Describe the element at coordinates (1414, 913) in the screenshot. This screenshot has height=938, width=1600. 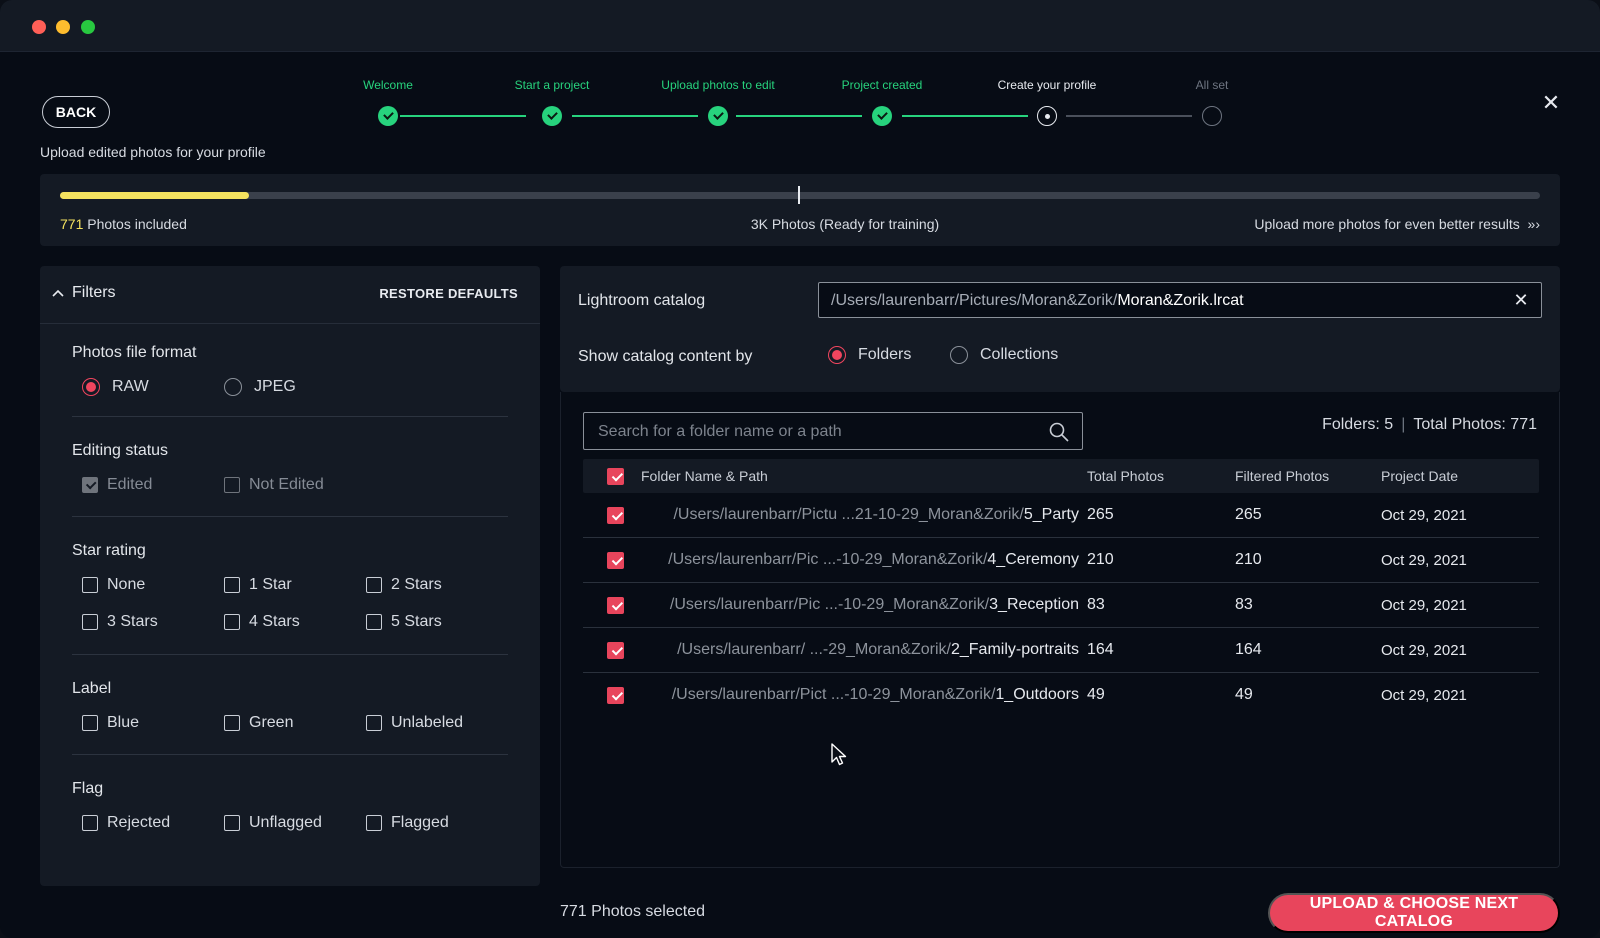
I see `upload-next-catalog-button: UPLOAD & CHOOSE NEXT CATALOG` at that location.